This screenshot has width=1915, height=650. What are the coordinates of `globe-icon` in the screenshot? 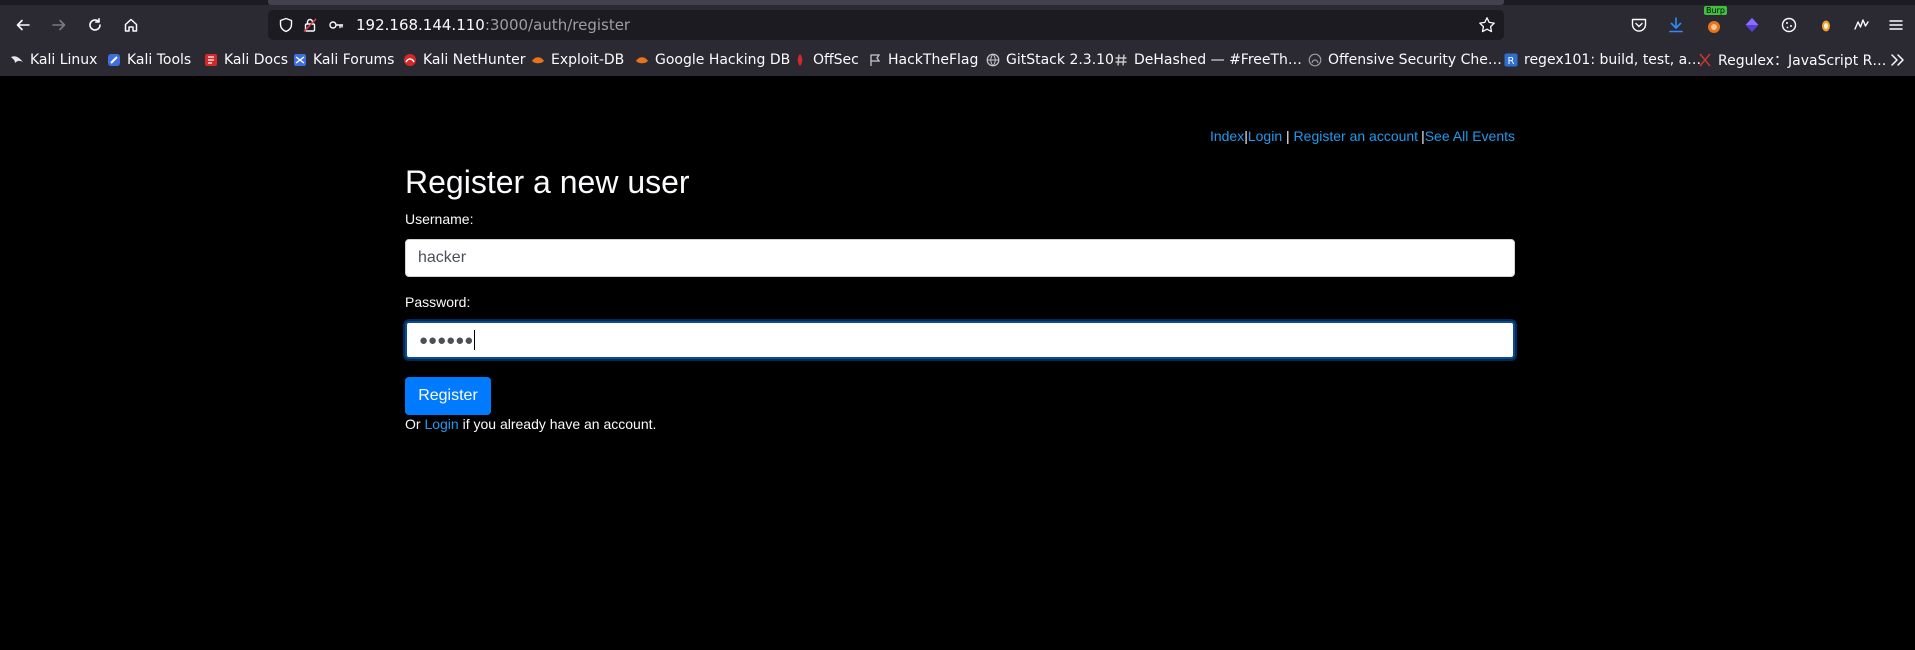 It's located at (993, 60).